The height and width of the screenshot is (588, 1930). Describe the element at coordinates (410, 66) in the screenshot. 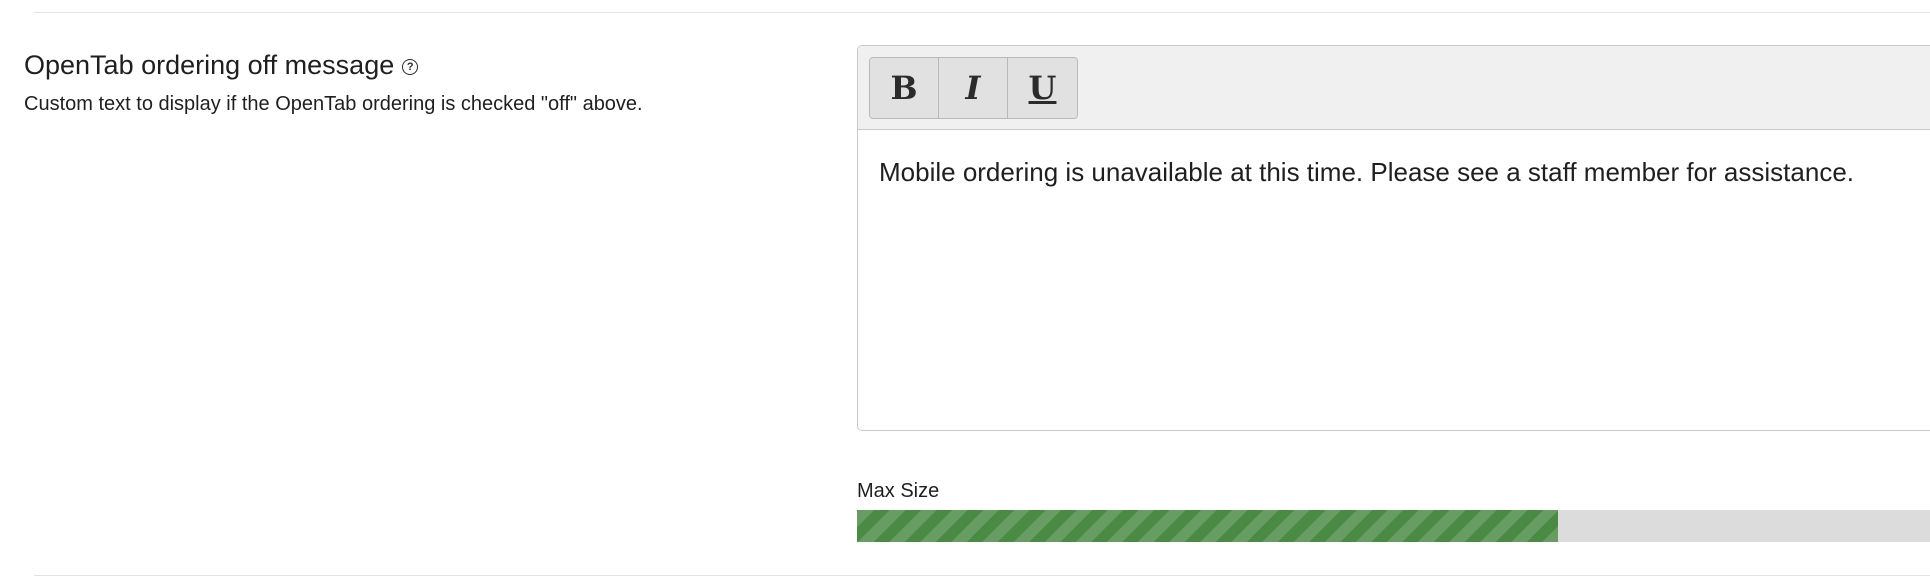

I see `question-circle-icon: ?` at that location.